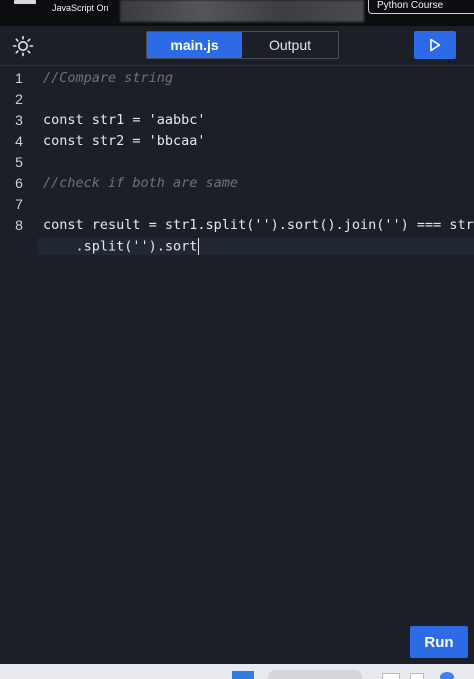  I want to click on line-number: 8, so click(19, 224).